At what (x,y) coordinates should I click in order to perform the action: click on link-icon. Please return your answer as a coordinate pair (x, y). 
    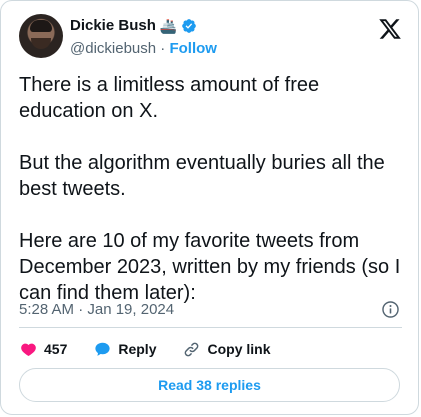
    Looking at the image, I should click on (192, 349).